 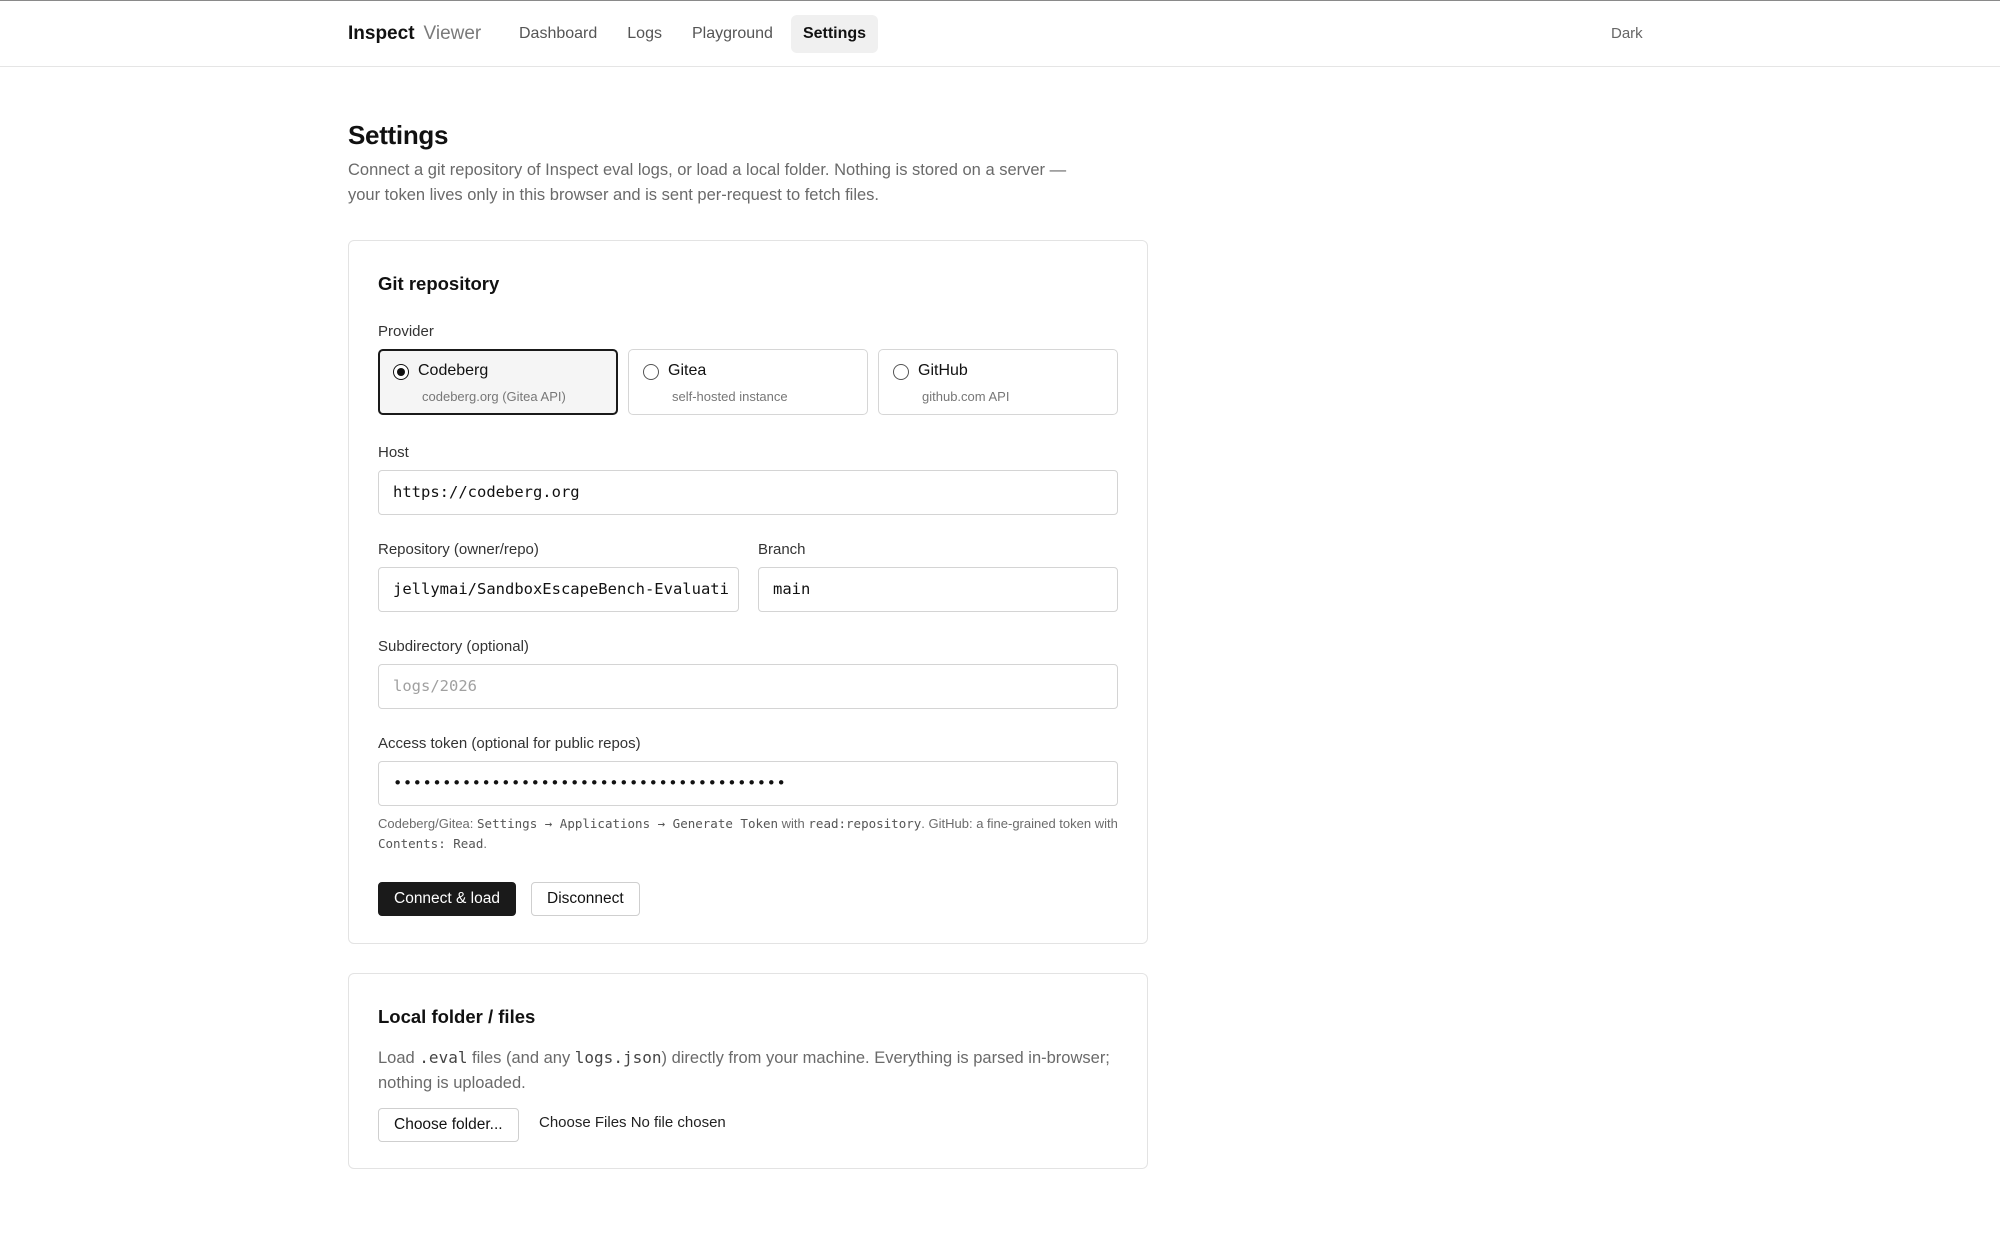 What do you see at coordinates (558, 34) in the screenshot?
I see `nav-dashboard: Dashboard` at bounding box center [558, 34].